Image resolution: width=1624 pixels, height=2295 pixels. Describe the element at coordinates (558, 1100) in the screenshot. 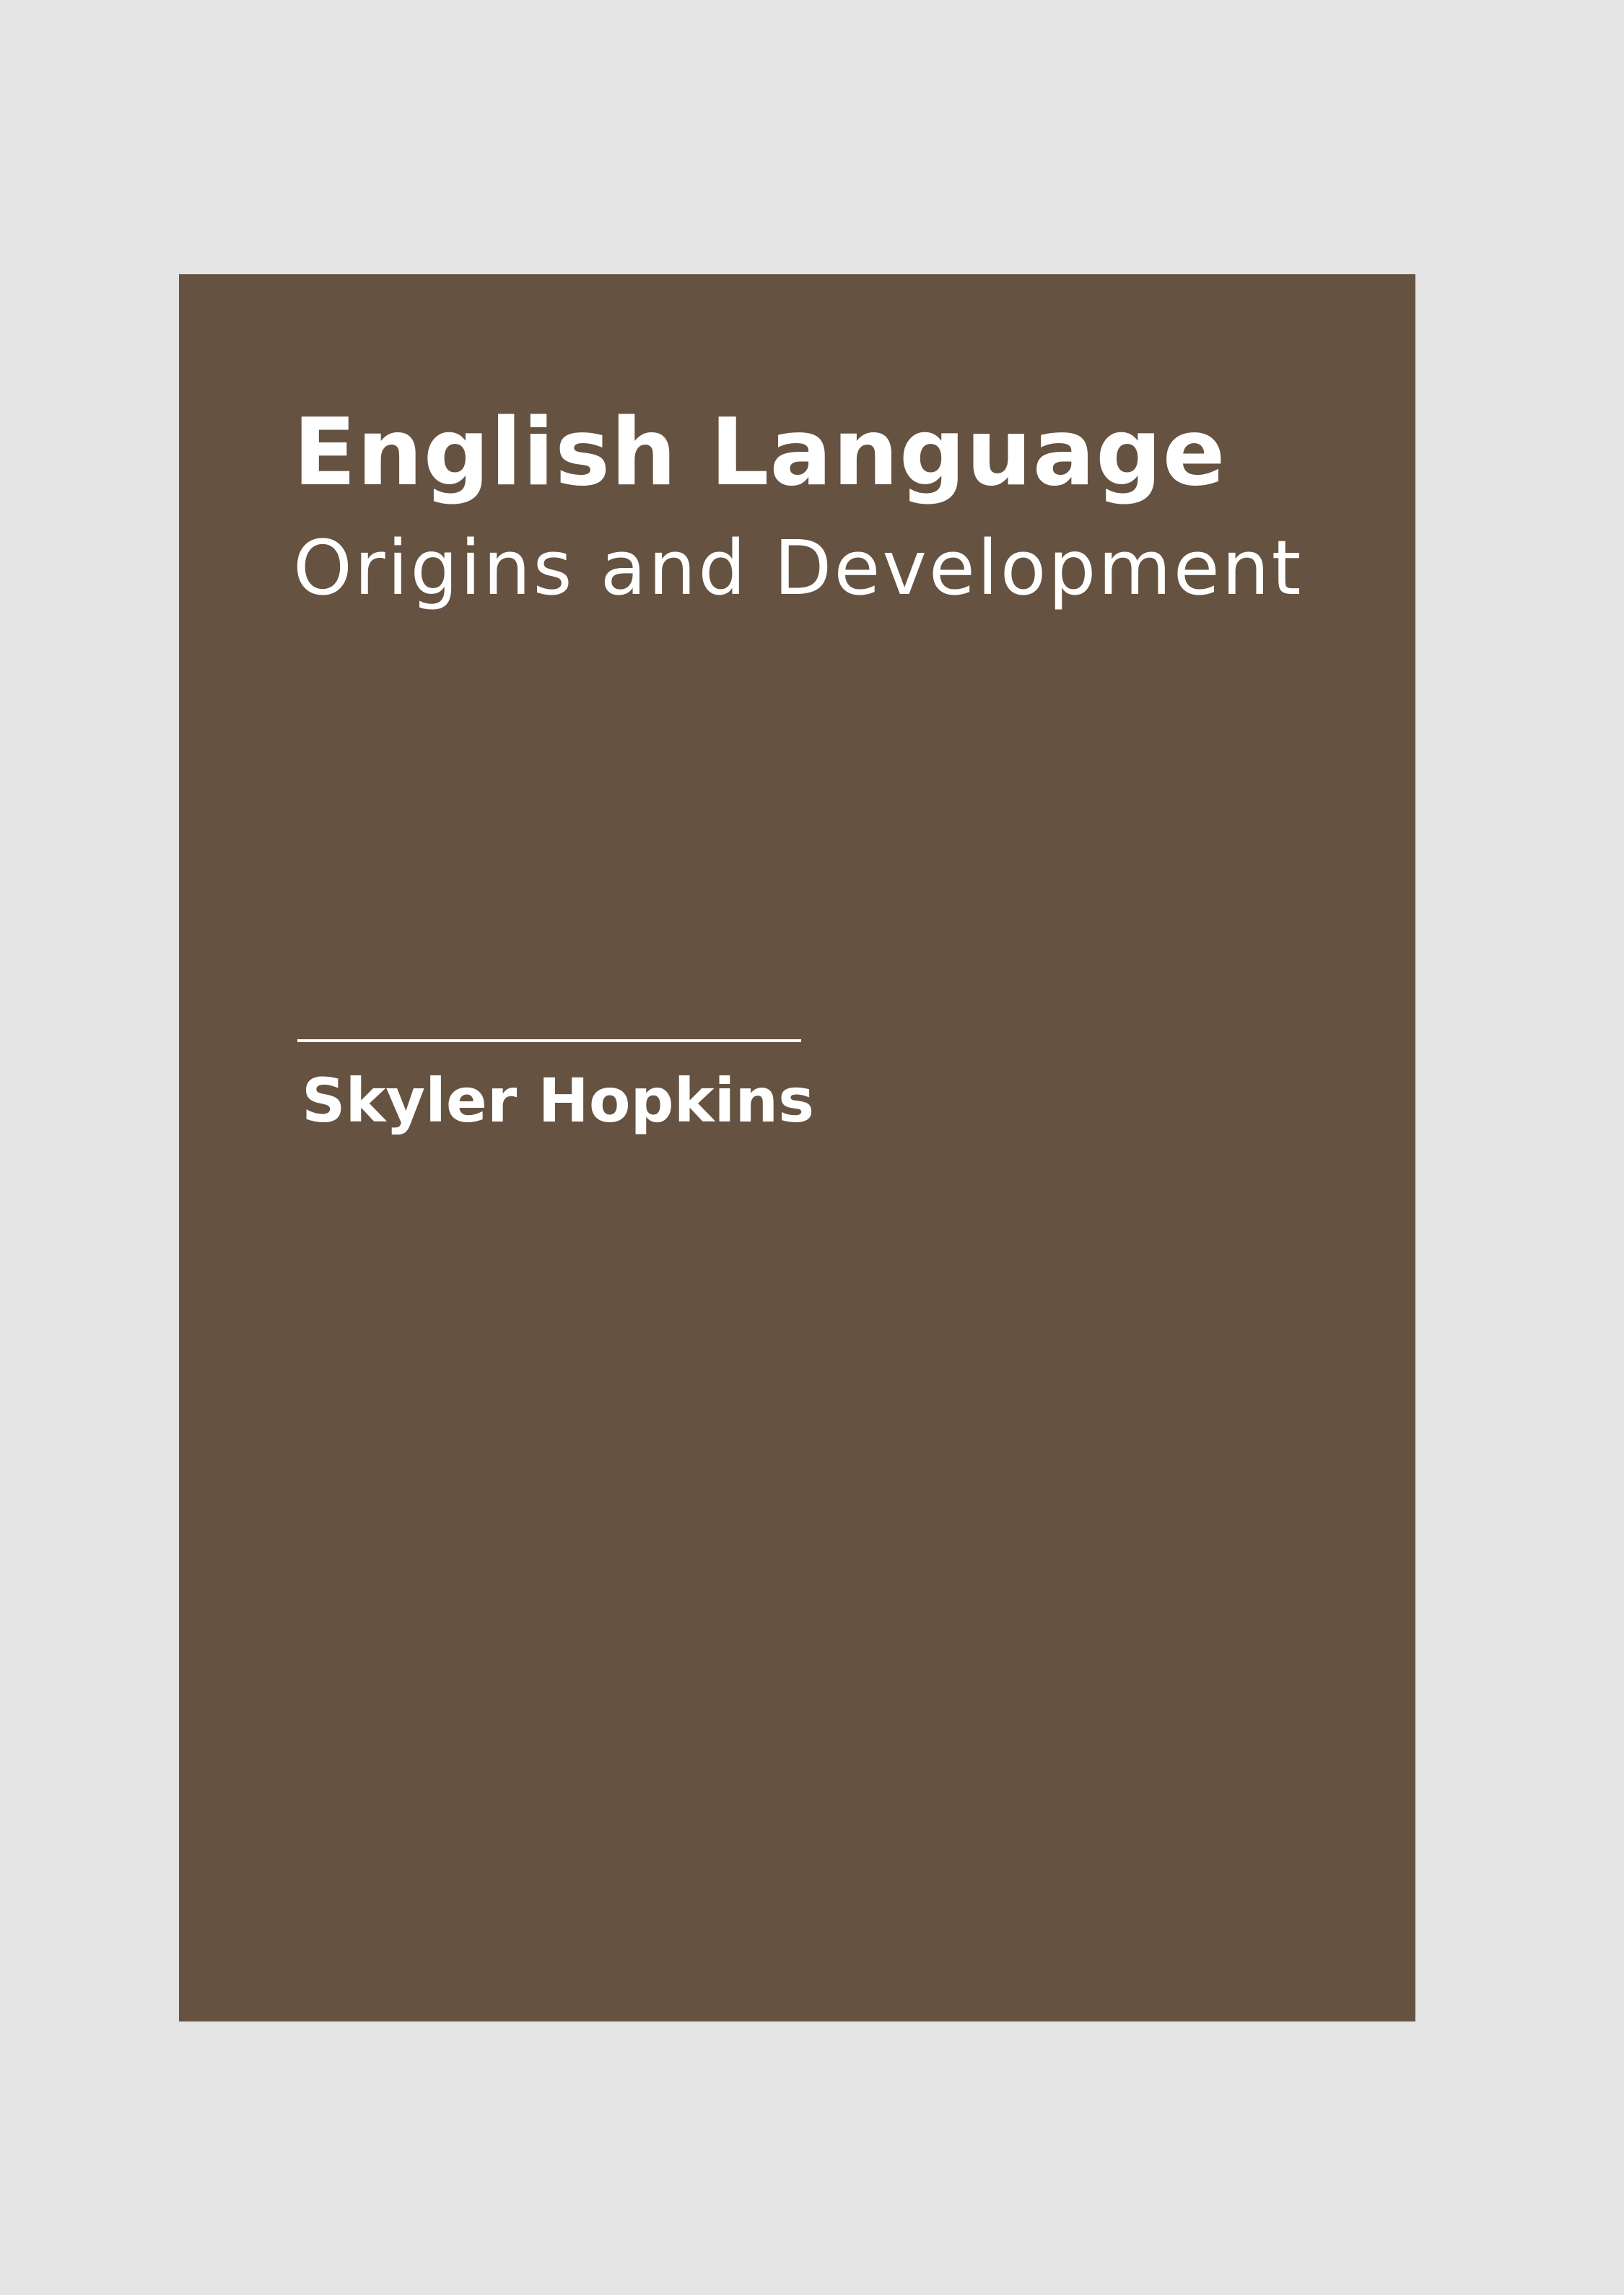

I see `author-name: Skyler Hopkins` at that location.